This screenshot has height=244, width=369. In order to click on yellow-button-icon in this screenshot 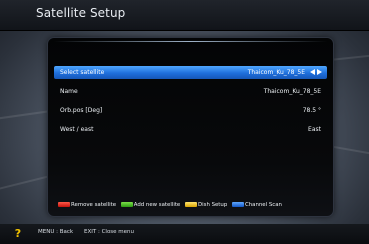, I will do `click(190, 204)`.